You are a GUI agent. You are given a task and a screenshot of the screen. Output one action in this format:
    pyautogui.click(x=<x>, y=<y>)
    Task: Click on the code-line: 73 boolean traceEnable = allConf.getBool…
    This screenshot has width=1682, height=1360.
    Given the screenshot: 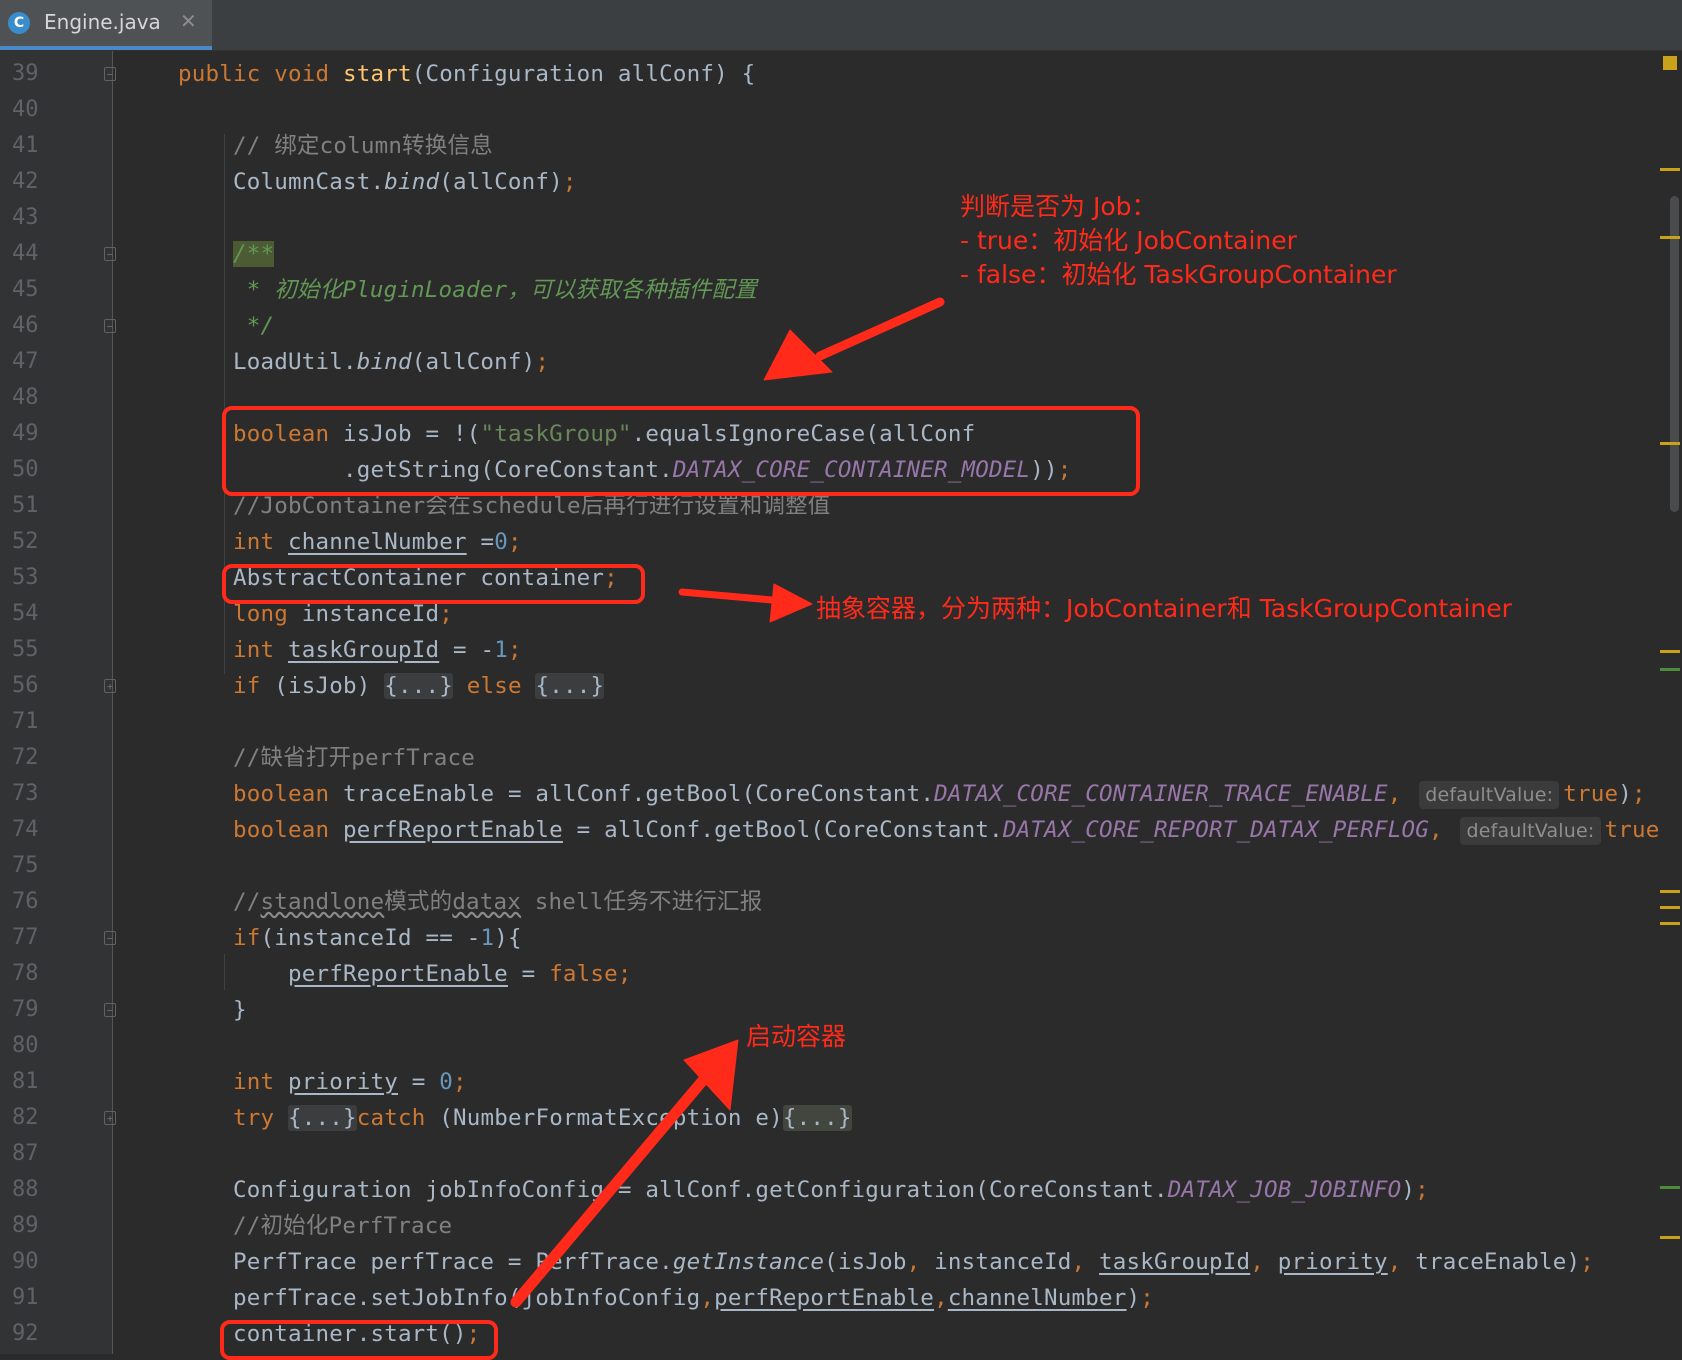 What is the action you would take?
    pyautogui.click(x=830, y=794)
    